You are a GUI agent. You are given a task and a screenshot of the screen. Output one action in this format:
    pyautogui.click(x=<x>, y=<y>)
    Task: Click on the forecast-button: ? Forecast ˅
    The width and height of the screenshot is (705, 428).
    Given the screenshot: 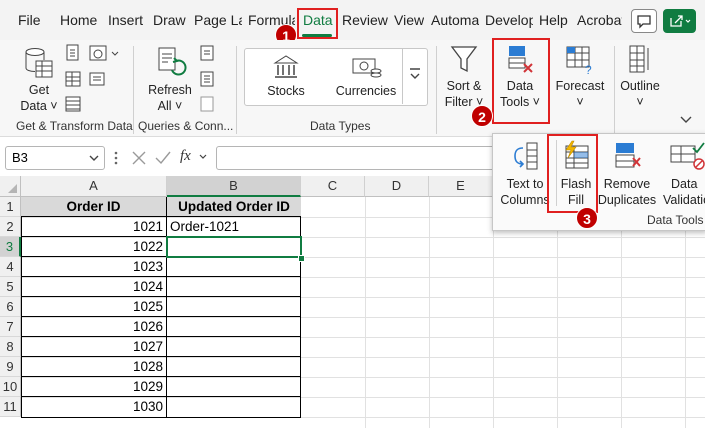 What is the action you would take?
    pyautogui.click(x=580, y=79)
    